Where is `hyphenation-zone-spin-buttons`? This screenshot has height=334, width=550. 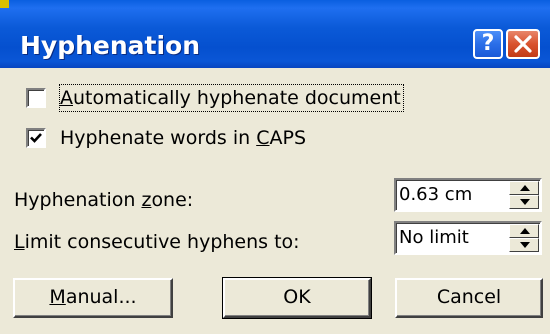
hyphenation-zone-spin-buttons is located at coordinates (524, 195).